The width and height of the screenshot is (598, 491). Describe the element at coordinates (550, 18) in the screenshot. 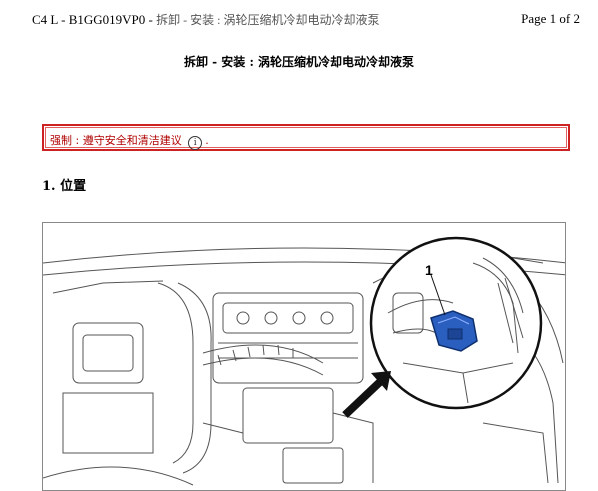

I see `page-number: Page 1 of 2` at that location.